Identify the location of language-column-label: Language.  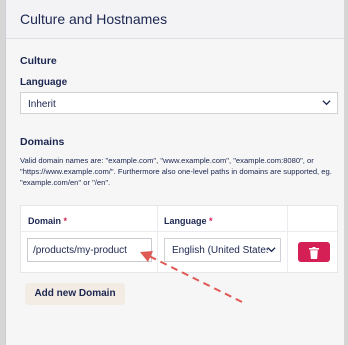
(185, 221).